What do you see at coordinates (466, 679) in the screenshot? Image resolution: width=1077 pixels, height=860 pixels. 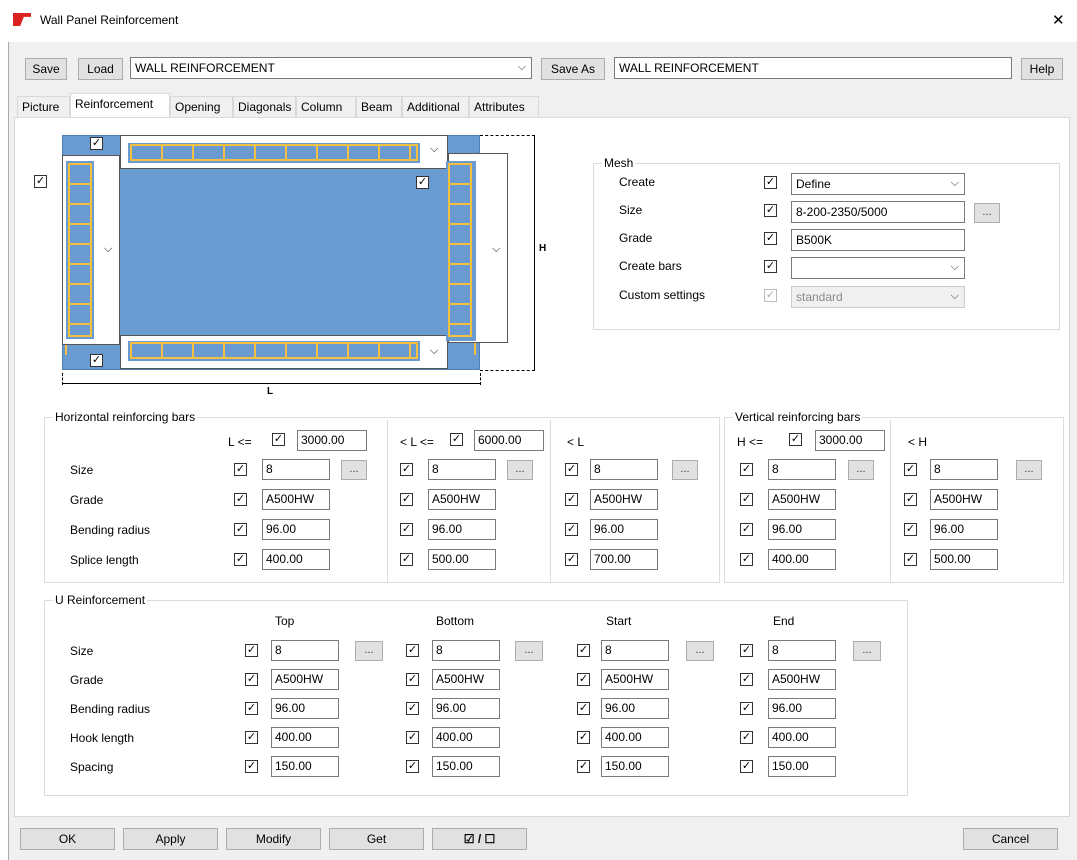 I see `u-col1-row1-input: A500HW` at bounding box center [466, 679].